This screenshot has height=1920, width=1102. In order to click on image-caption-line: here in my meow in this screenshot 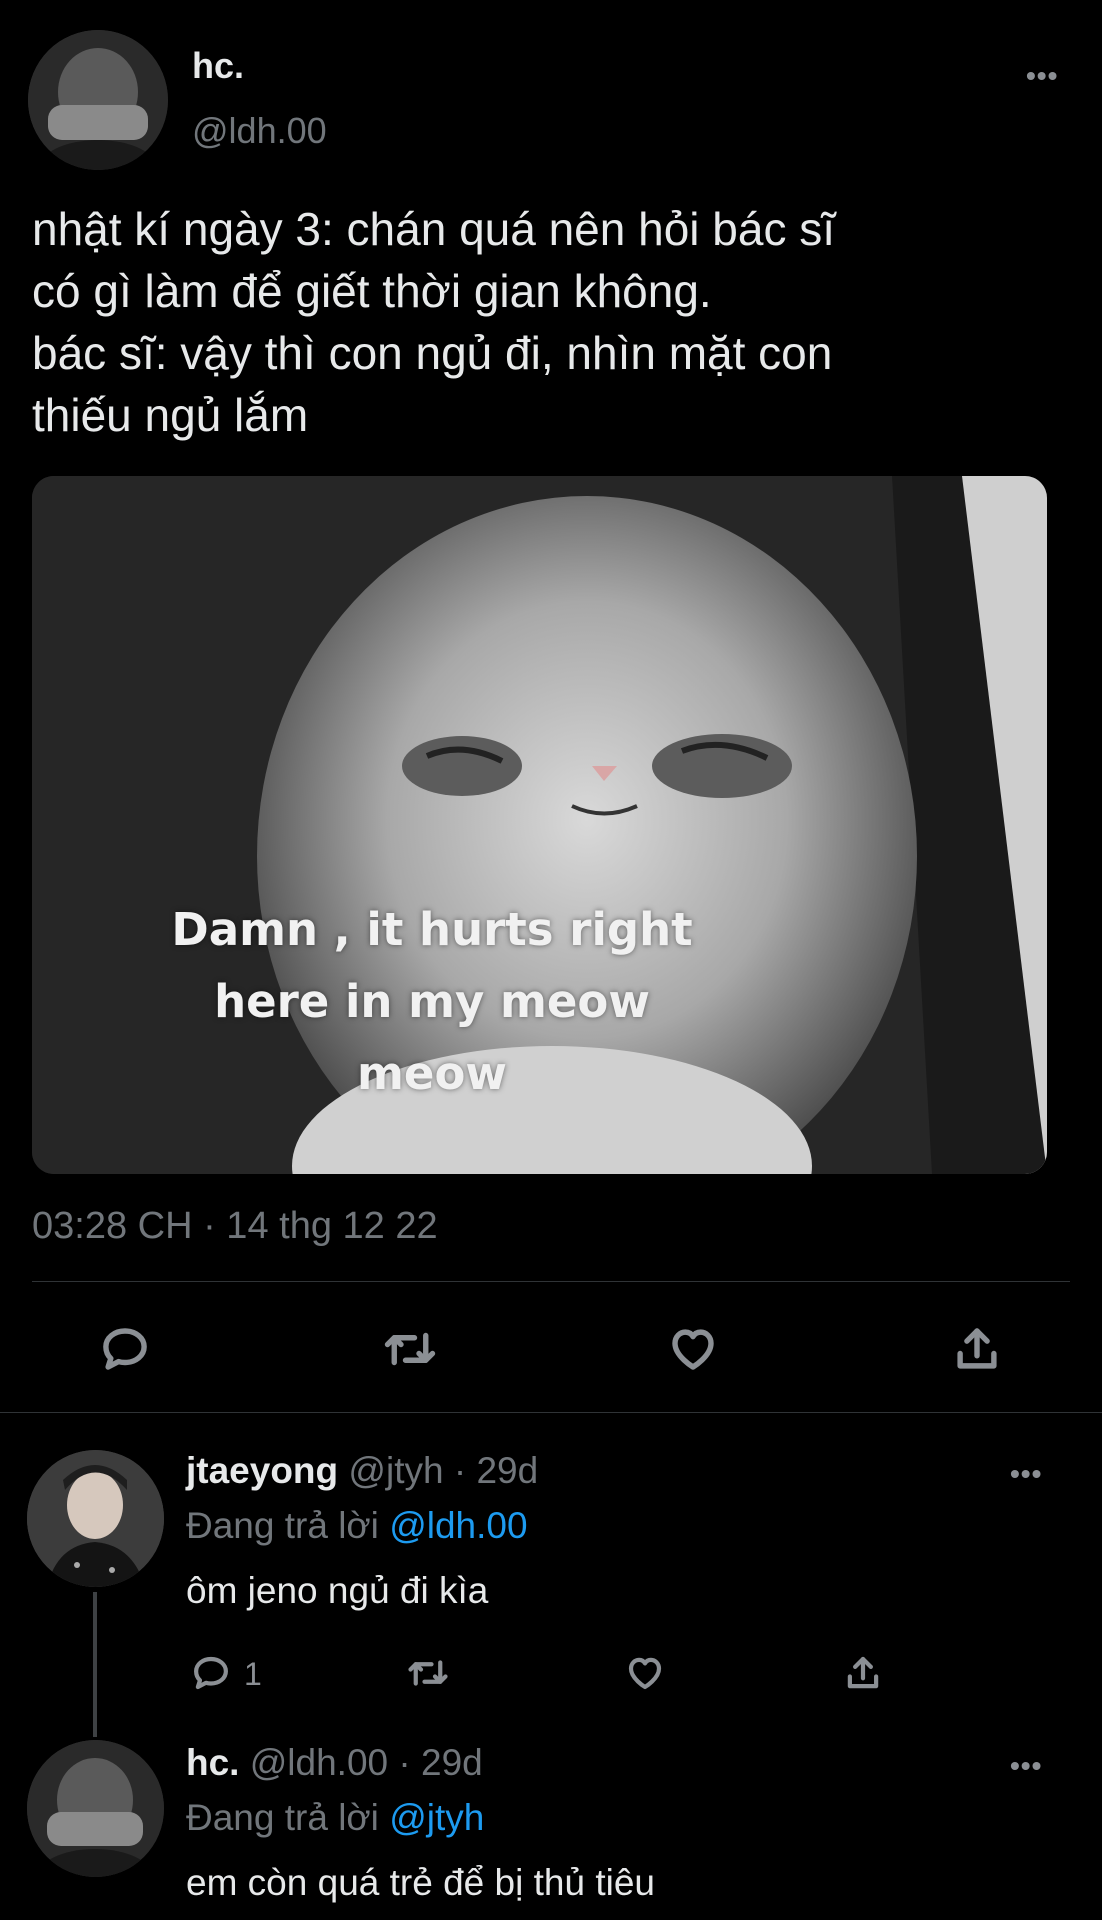, I will do `click(432, 1001)`.